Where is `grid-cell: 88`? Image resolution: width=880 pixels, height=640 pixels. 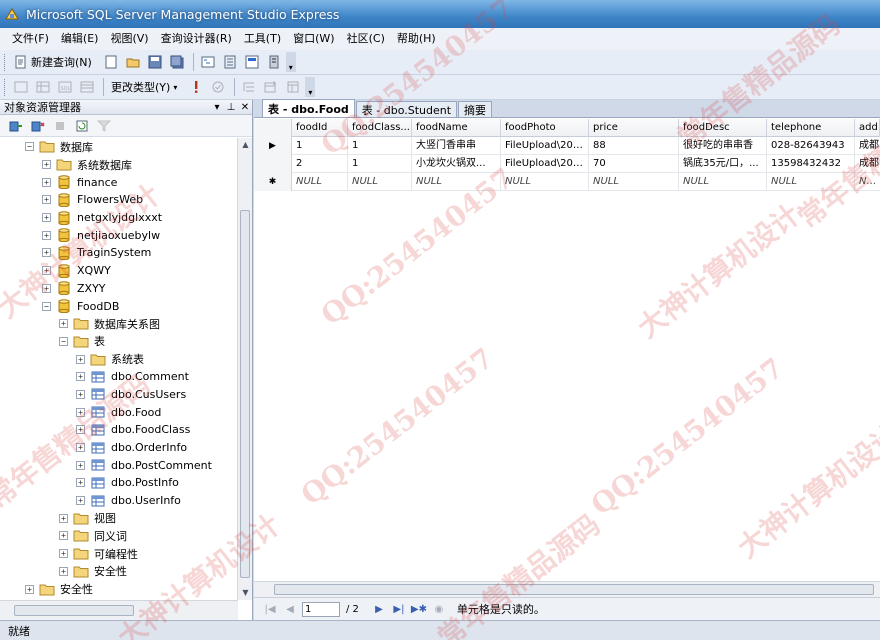 grid-cell: 88 is located at coordinates (634, 146).